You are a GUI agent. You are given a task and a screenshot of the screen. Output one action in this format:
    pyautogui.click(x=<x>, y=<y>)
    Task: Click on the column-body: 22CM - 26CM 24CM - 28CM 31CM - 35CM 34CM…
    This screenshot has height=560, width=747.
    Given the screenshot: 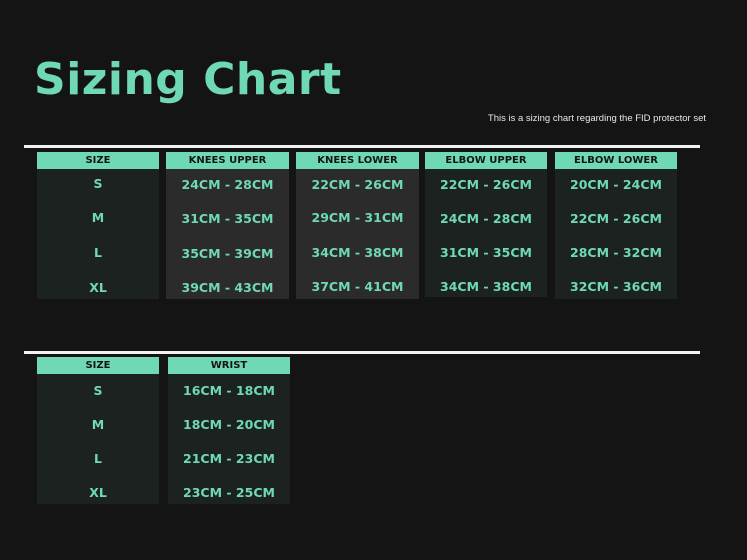 What is the action you would take?
    pyautogui.click(x=486, y=233)
    